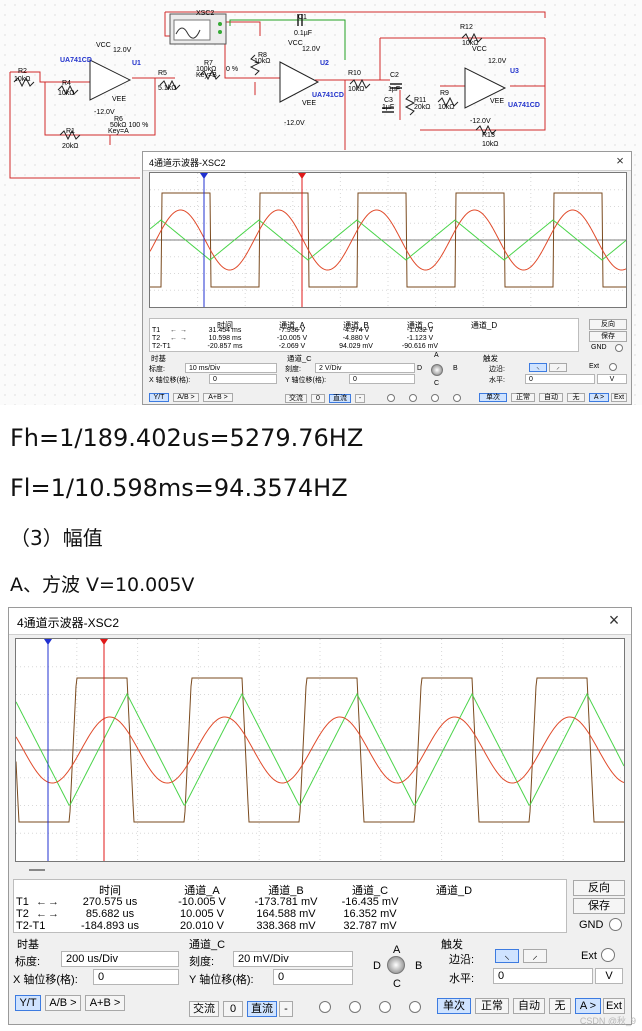  Describe the element at coordinates (328, 95) in the screenshot. I see `u2-model: UA741CD` at that location.